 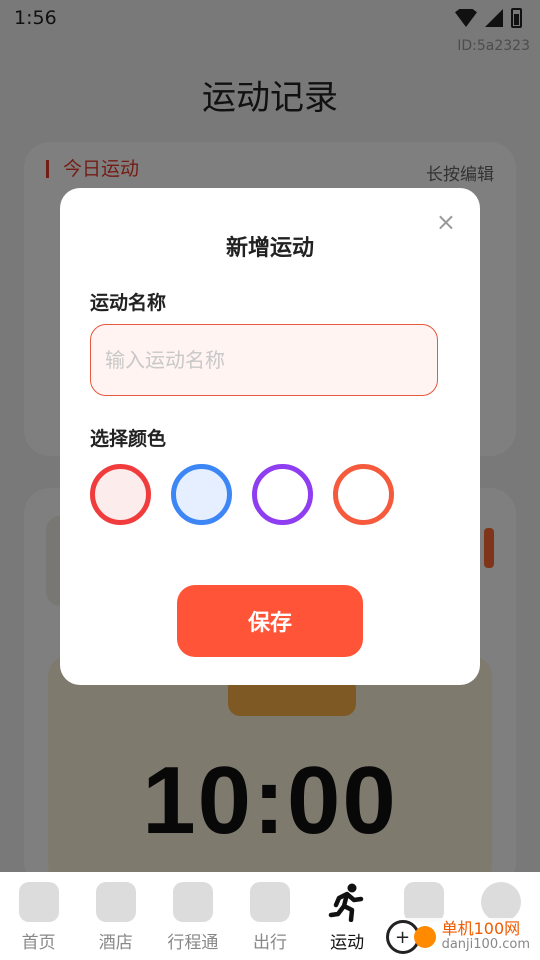 I want to click on nav-item-exercise: 运动, so click(x=347, y=916).